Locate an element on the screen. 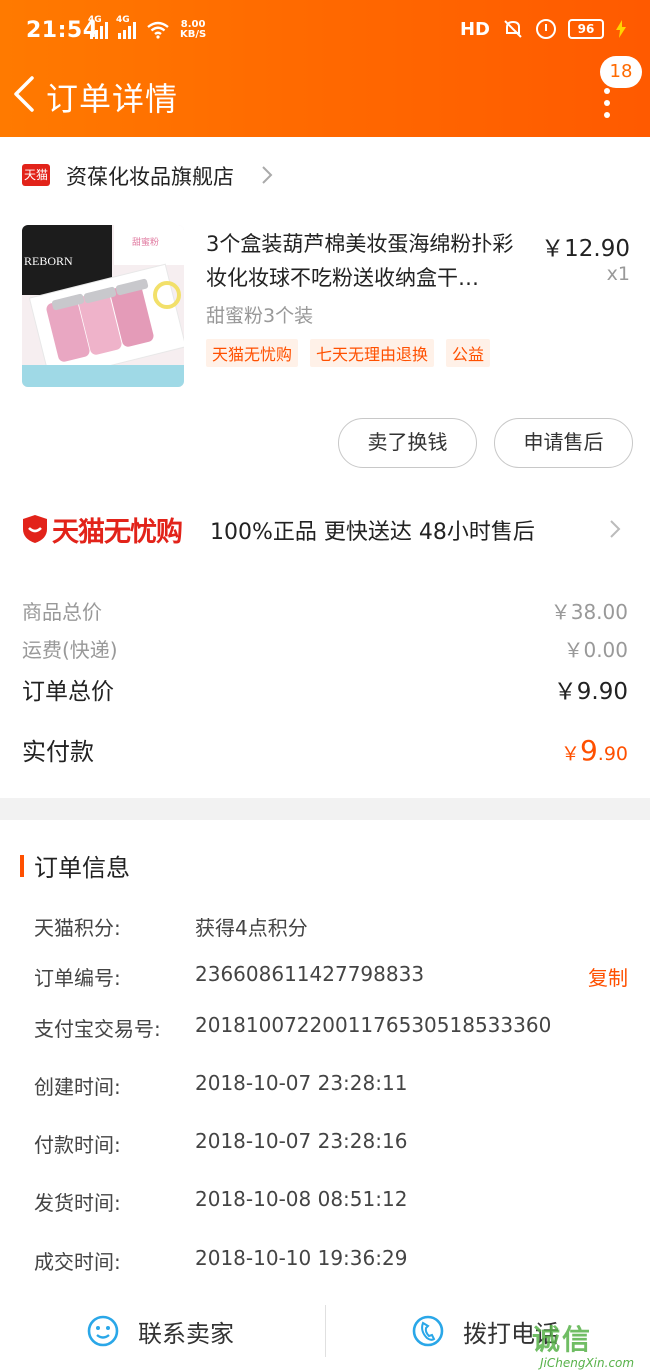 The image size is (650, 1372). info-row-order-number: 订单编号: 236608611427798833 复制 is located at coordinates (331, 977).